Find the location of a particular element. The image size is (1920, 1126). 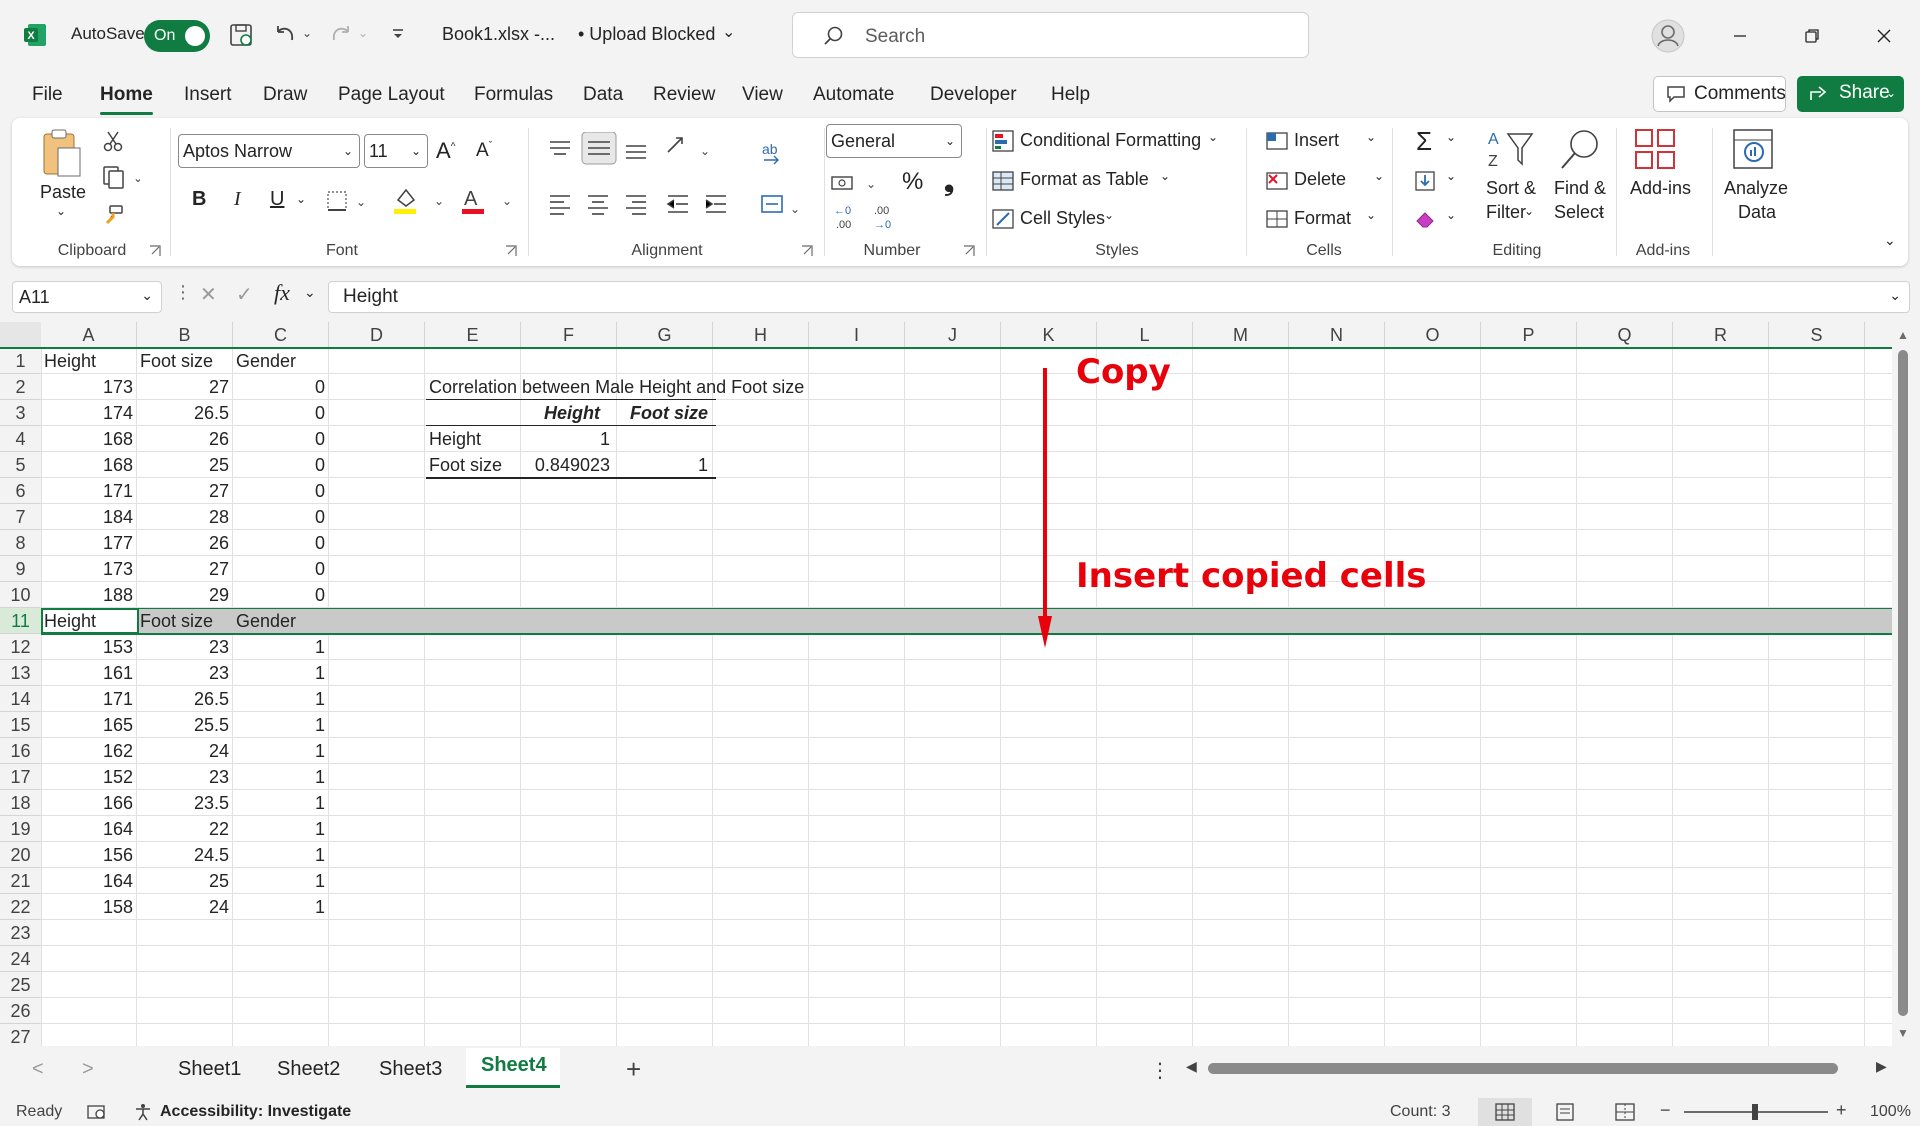

cell-a12: 153 is located at coordinates (89, 647).